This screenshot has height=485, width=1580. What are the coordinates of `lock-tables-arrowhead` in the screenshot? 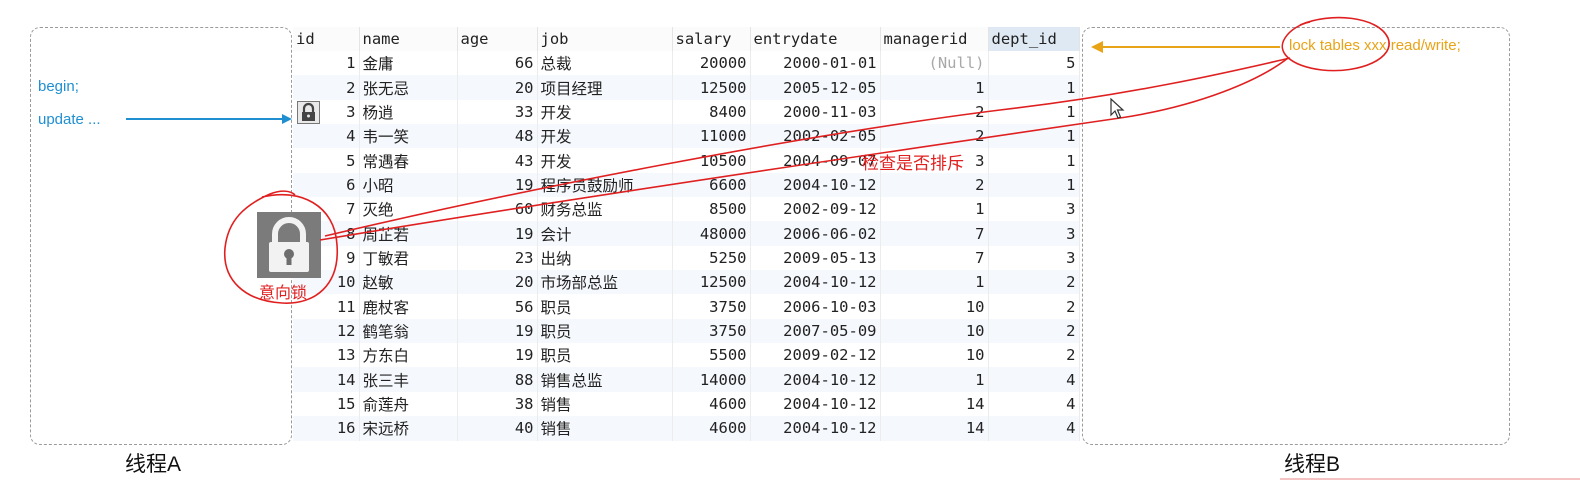 It's located at (1097, 47).